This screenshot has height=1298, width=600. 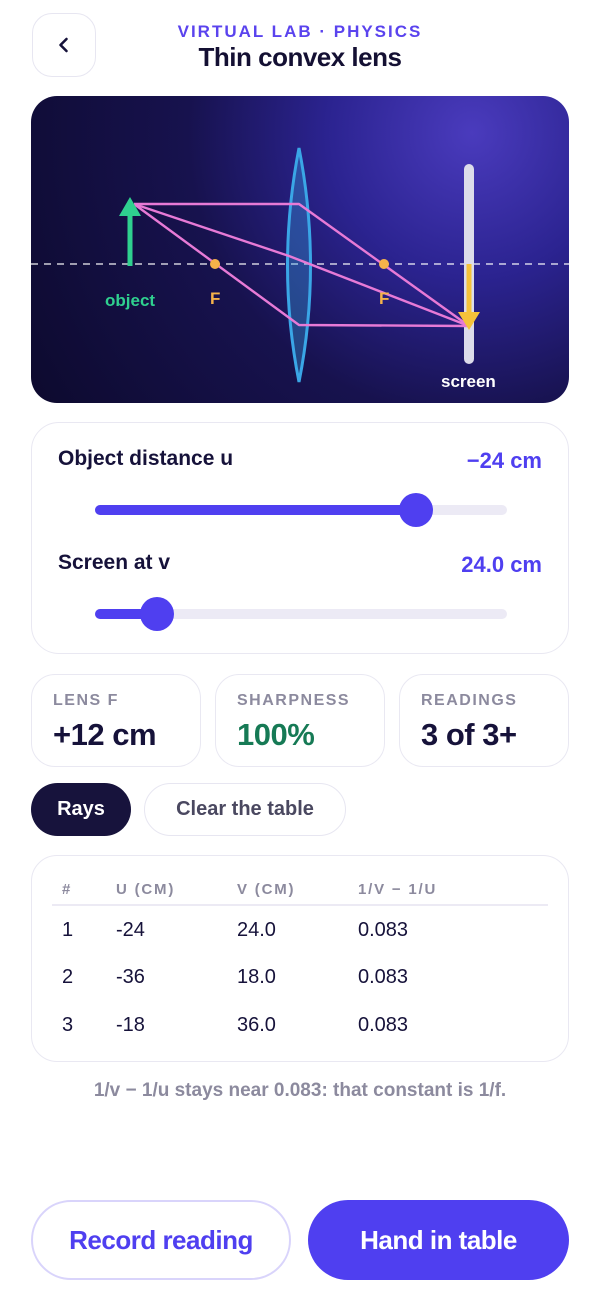 What do you see at coordinates (146, 889) in the screenshot?
I see `table-header-u: U (CM)` at bounding box center [146, 889].